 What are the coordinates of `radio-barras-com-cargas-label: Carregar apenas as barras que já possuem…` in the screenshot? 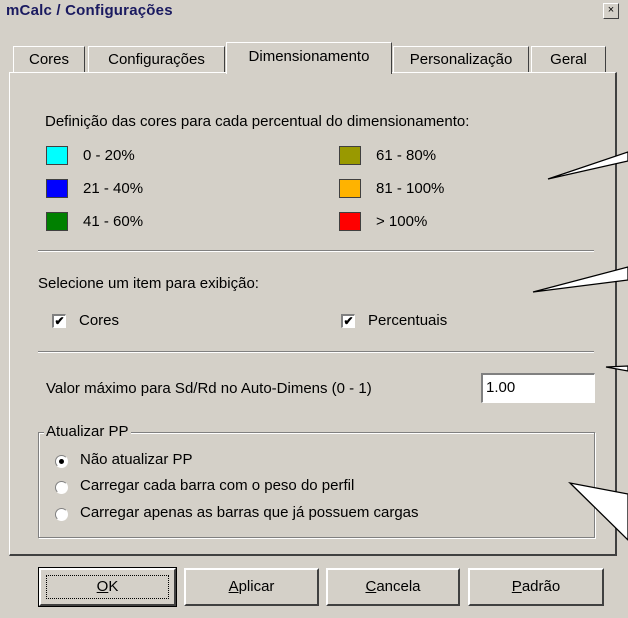 It's located at (249, 512).